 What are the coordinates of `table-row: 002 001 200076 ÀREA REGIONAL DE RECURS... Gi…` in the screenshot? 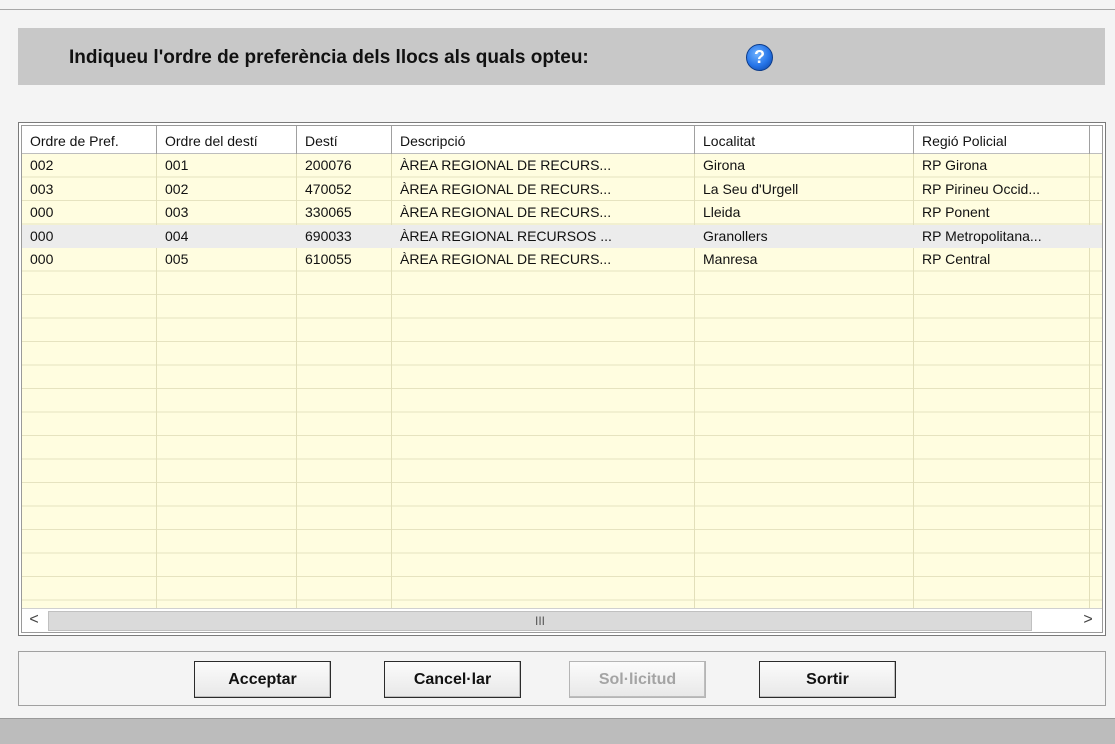 It's located at (562, 166).